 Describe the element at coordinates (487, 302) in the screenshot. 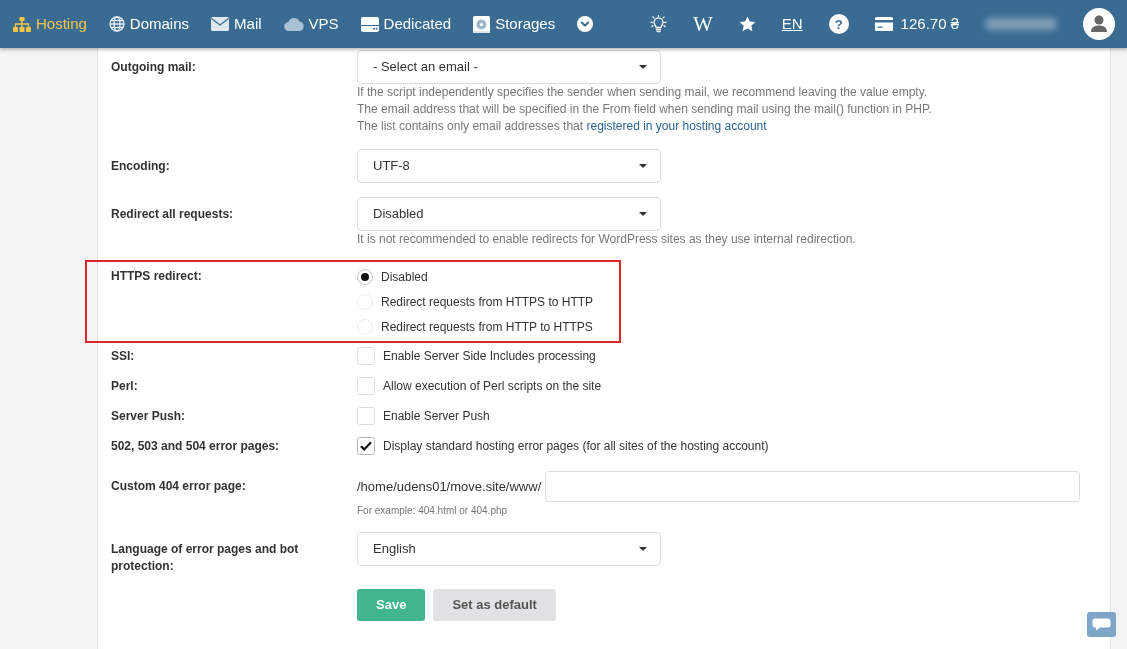

I see `radio-label: Redirect requests from HTTPS to HTTP` at that location.